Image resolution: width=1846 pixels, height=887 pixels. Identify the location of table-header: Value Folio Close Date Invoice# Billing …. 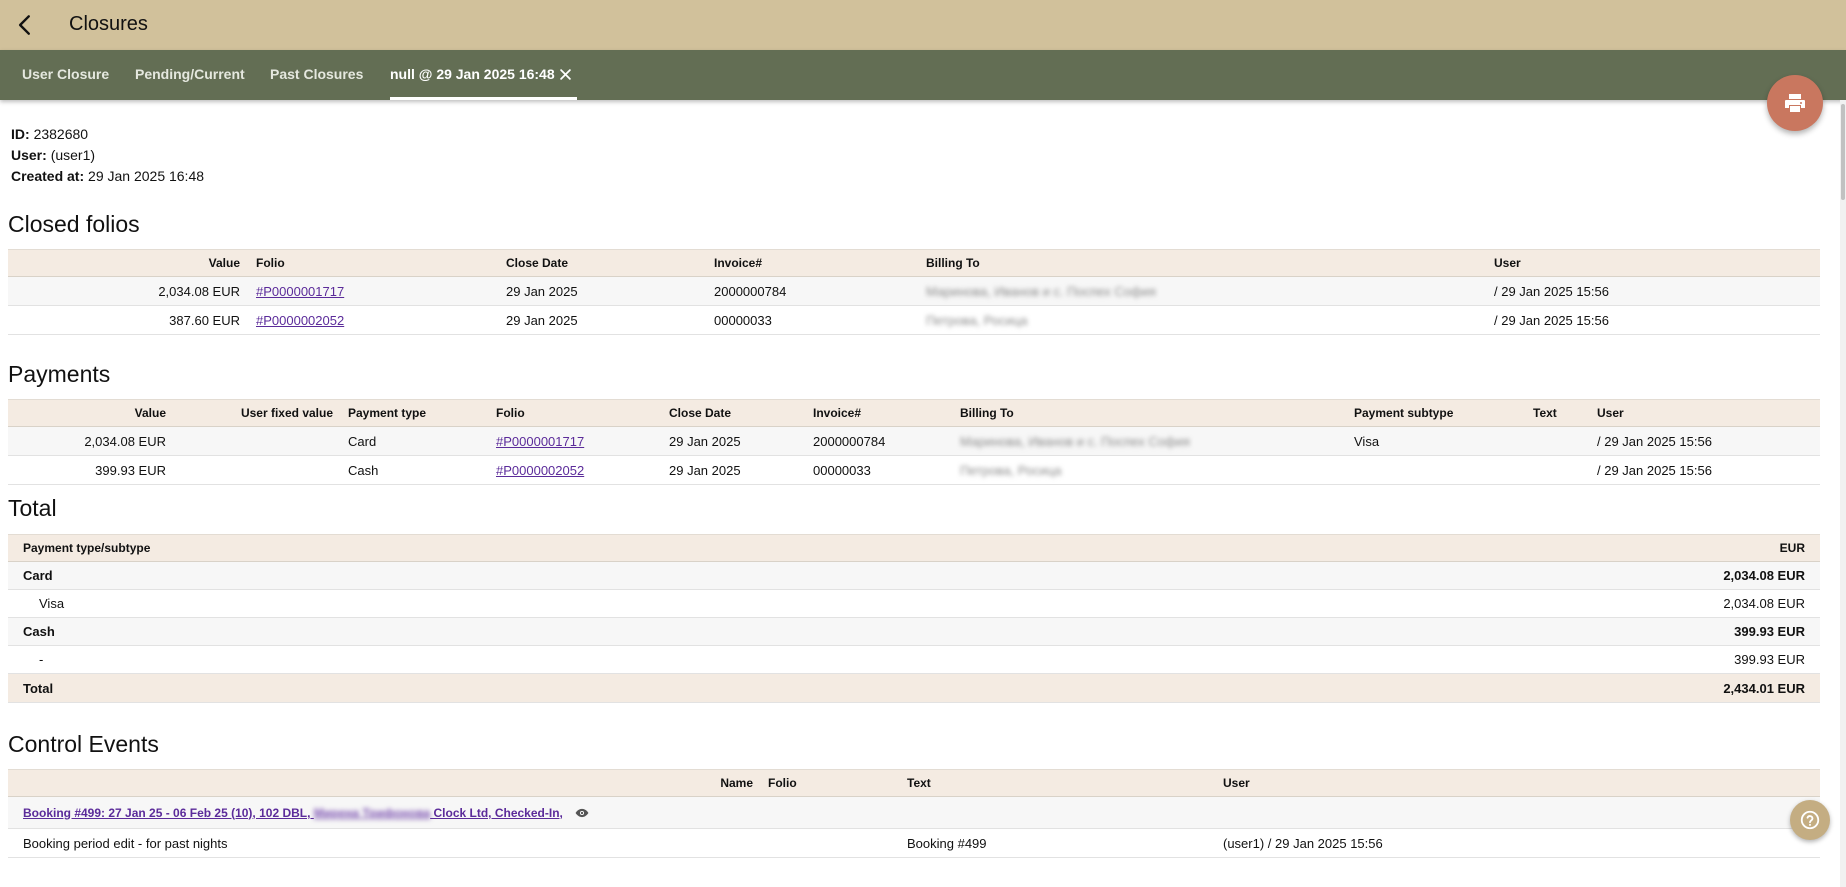
(914, 263).